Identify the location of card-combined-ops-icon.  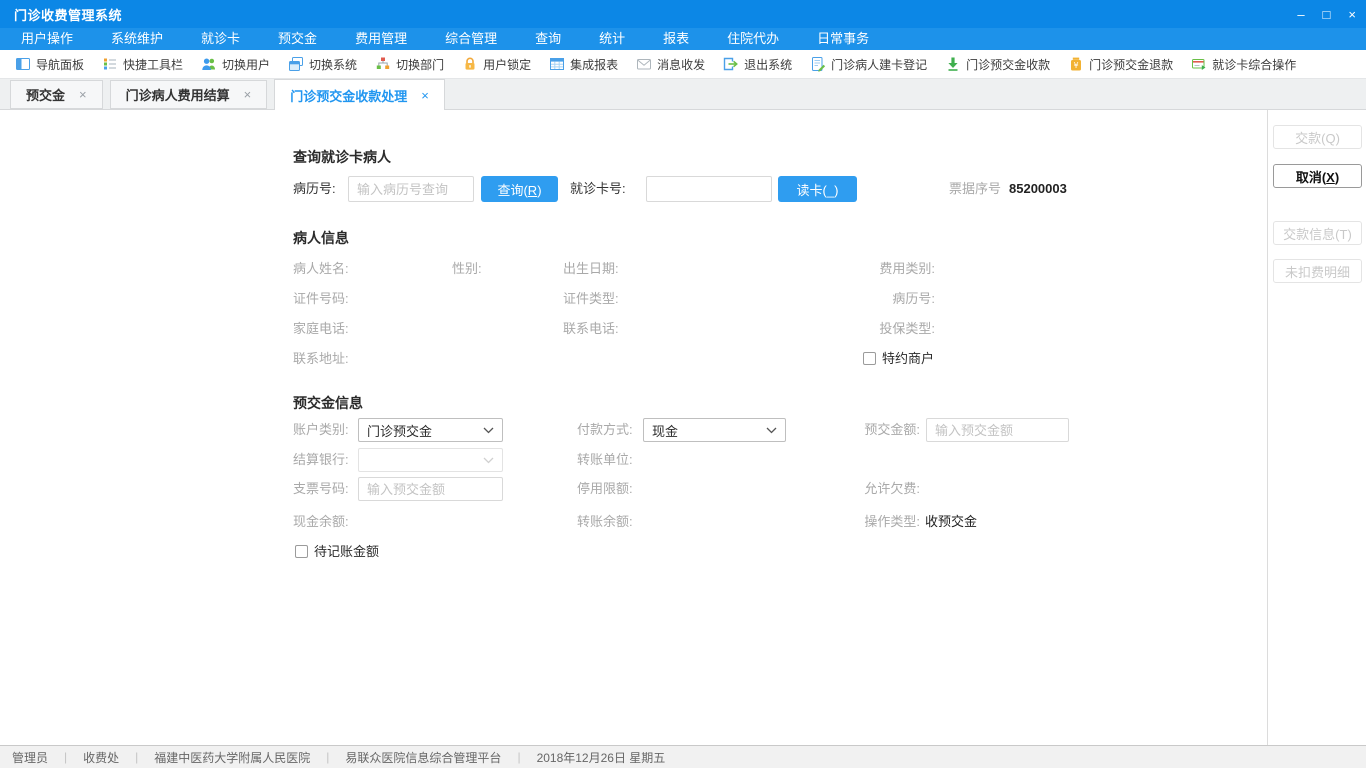
(1199, 64).